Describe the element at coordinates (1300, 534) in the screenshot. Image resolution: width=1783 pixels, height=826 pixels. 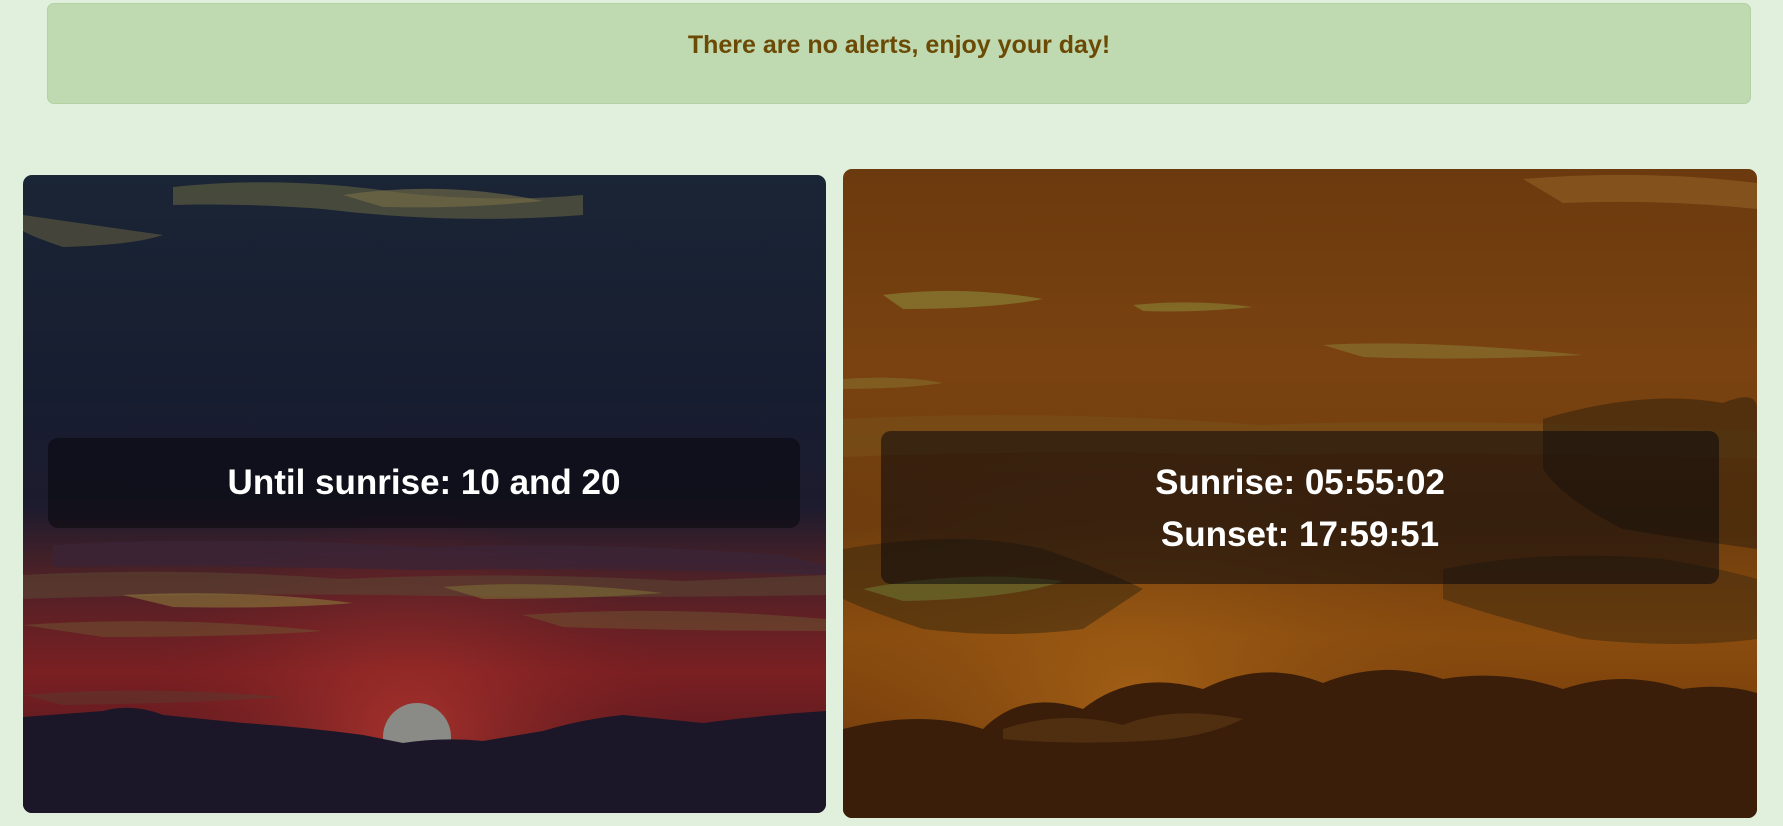
I see `sunset-time: Sunset: 17:59:51` at that location.